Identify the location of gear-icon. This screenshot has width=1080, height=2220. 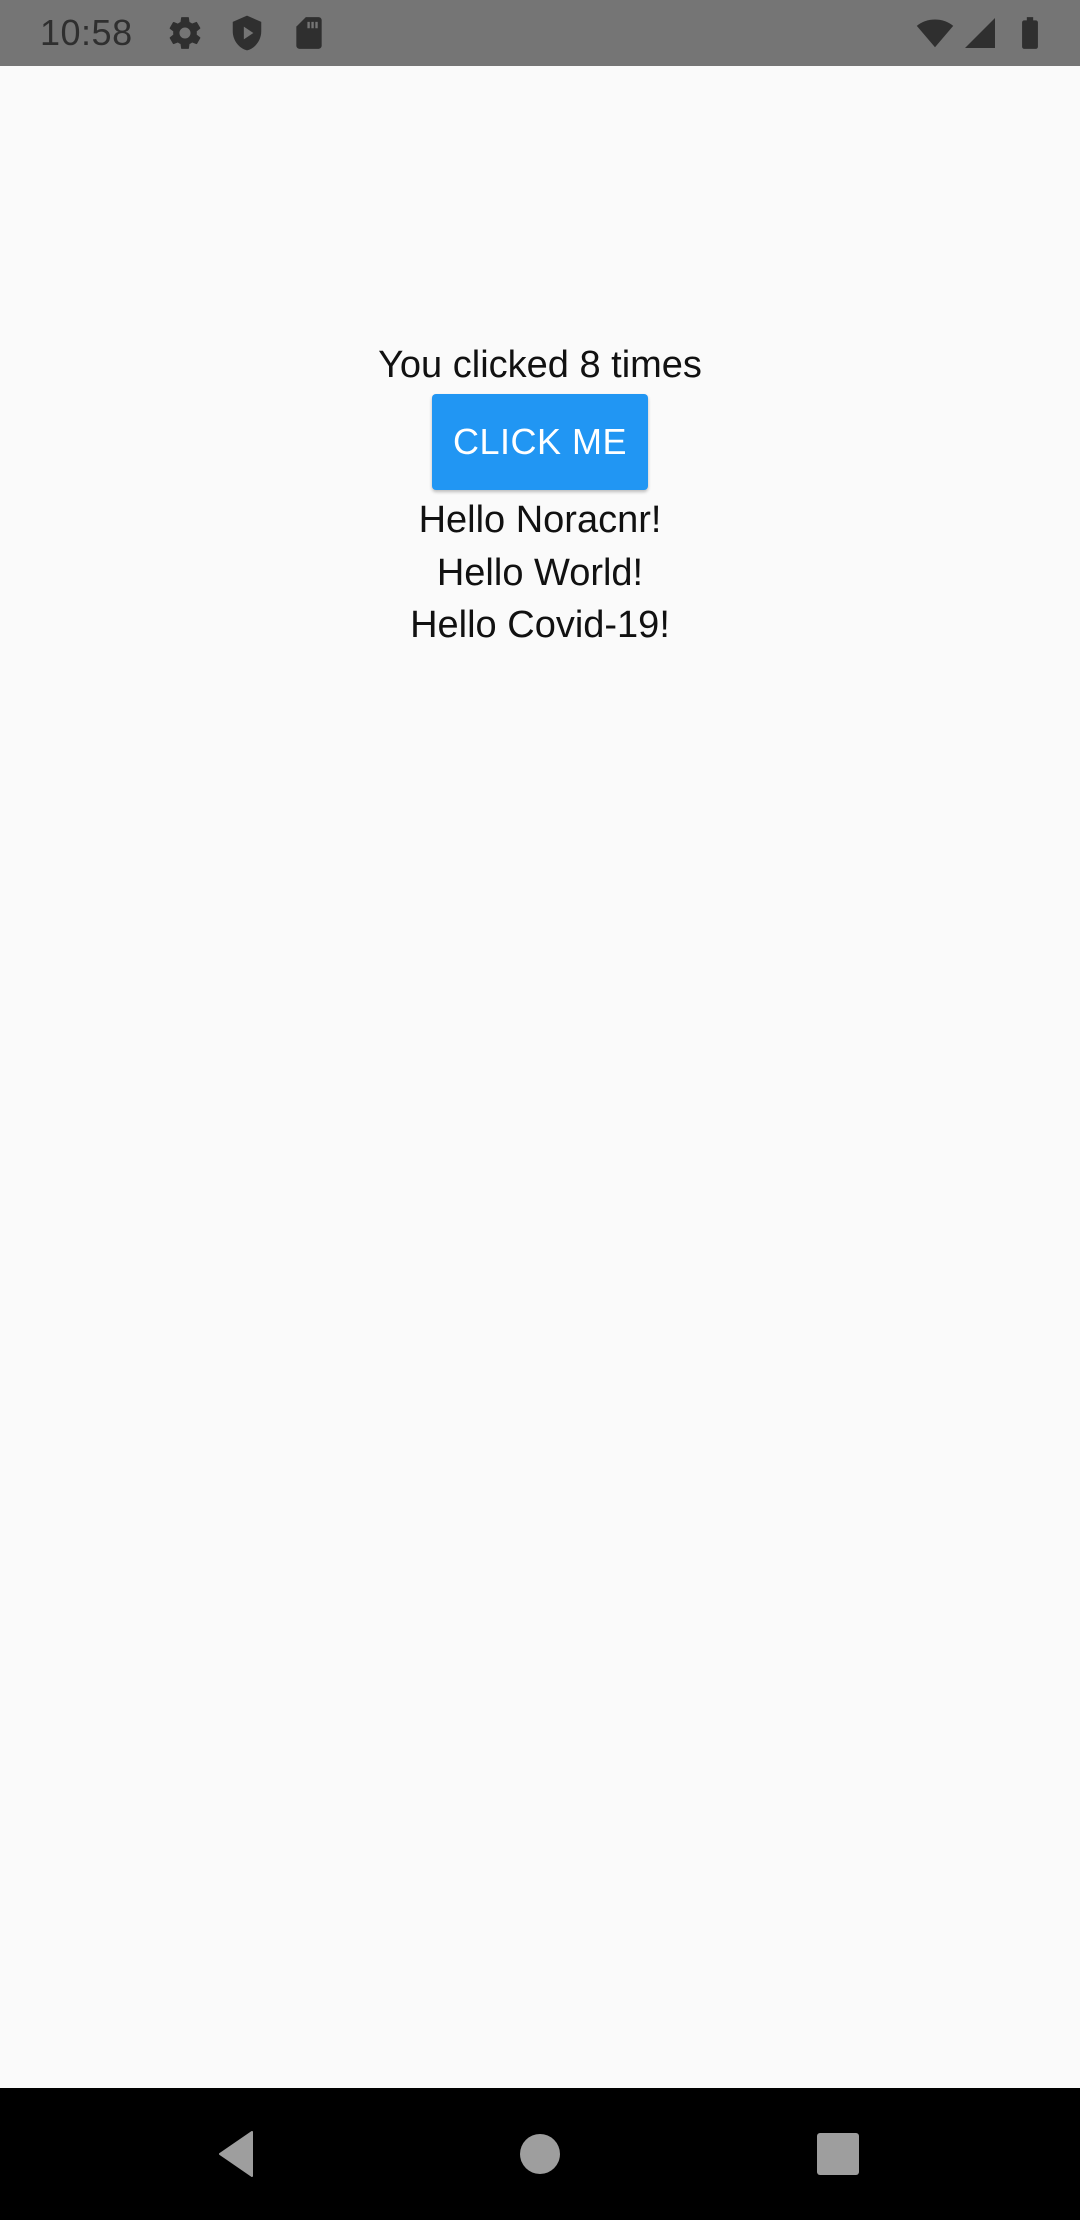
(185, 33).